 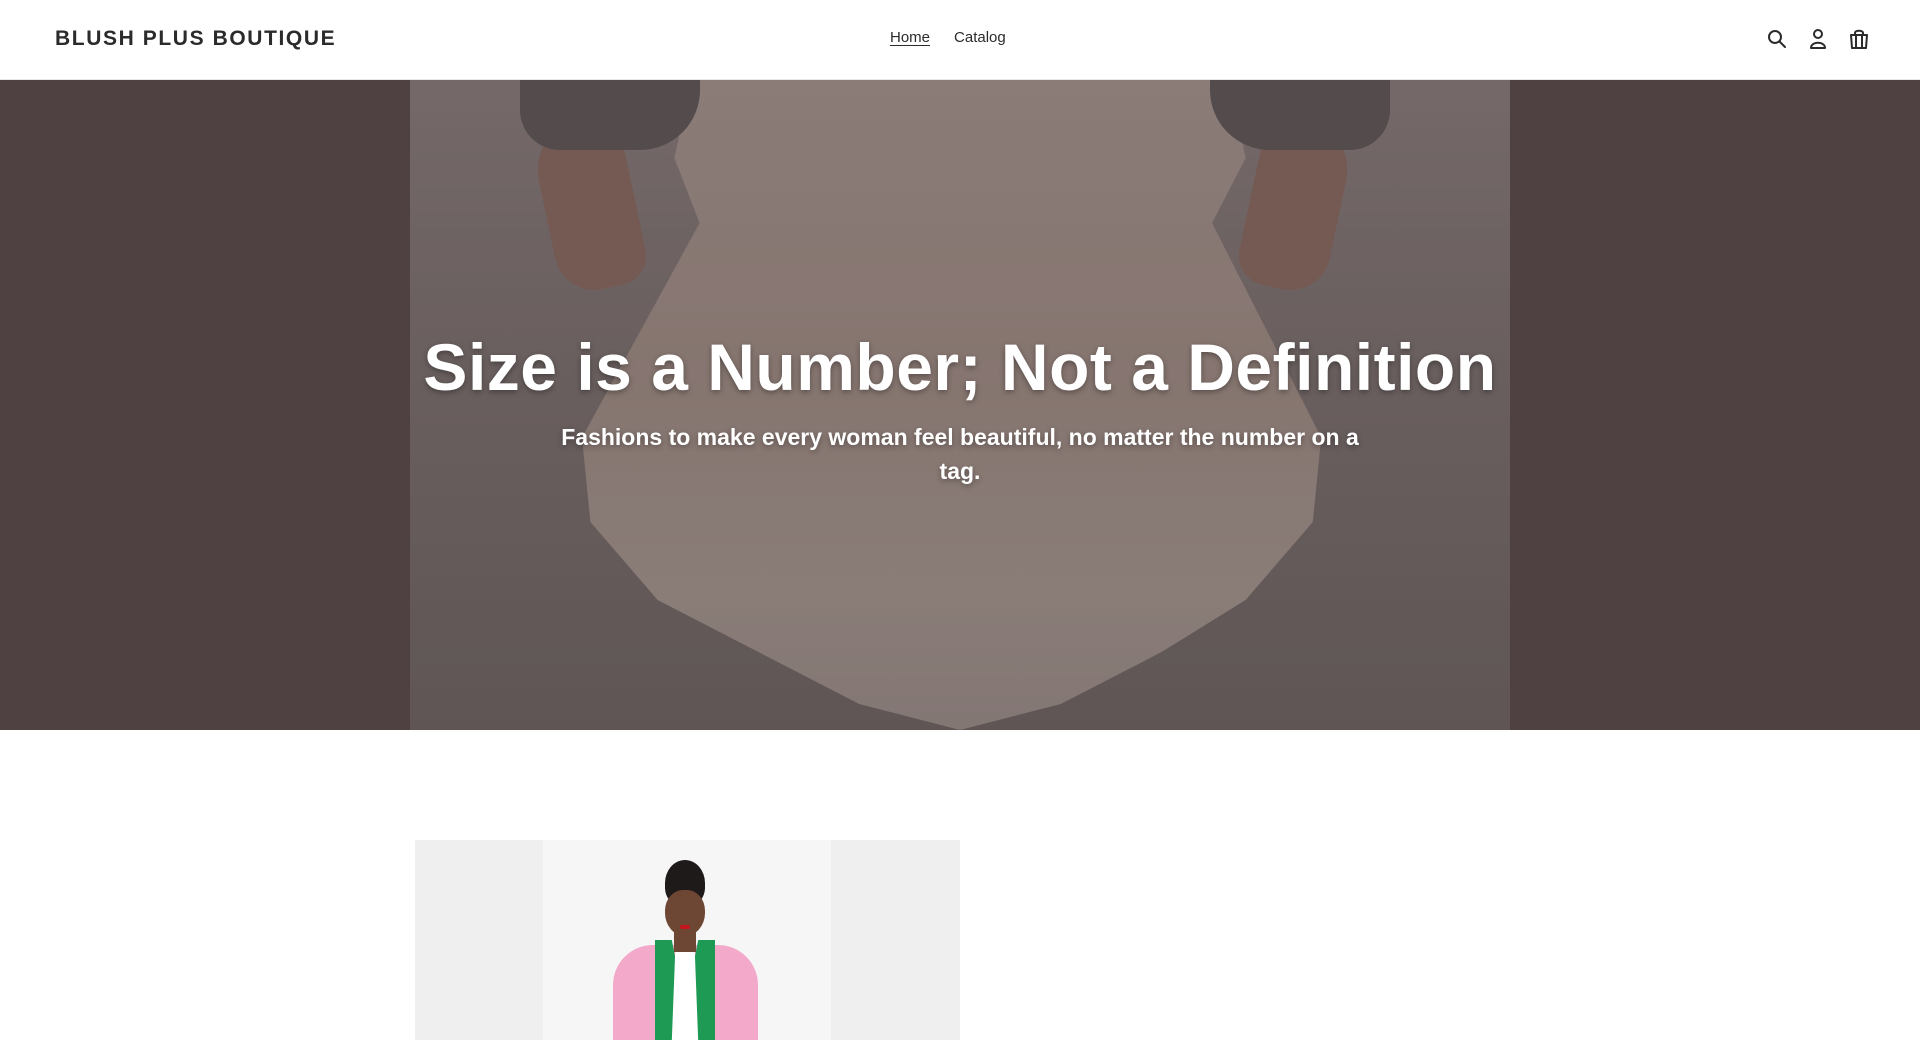 What do you see at coordinates (960, 367) in the screenshot?
I see `hero-title: Size is a Number; Not a Definition` at bounding box center [960, 367].